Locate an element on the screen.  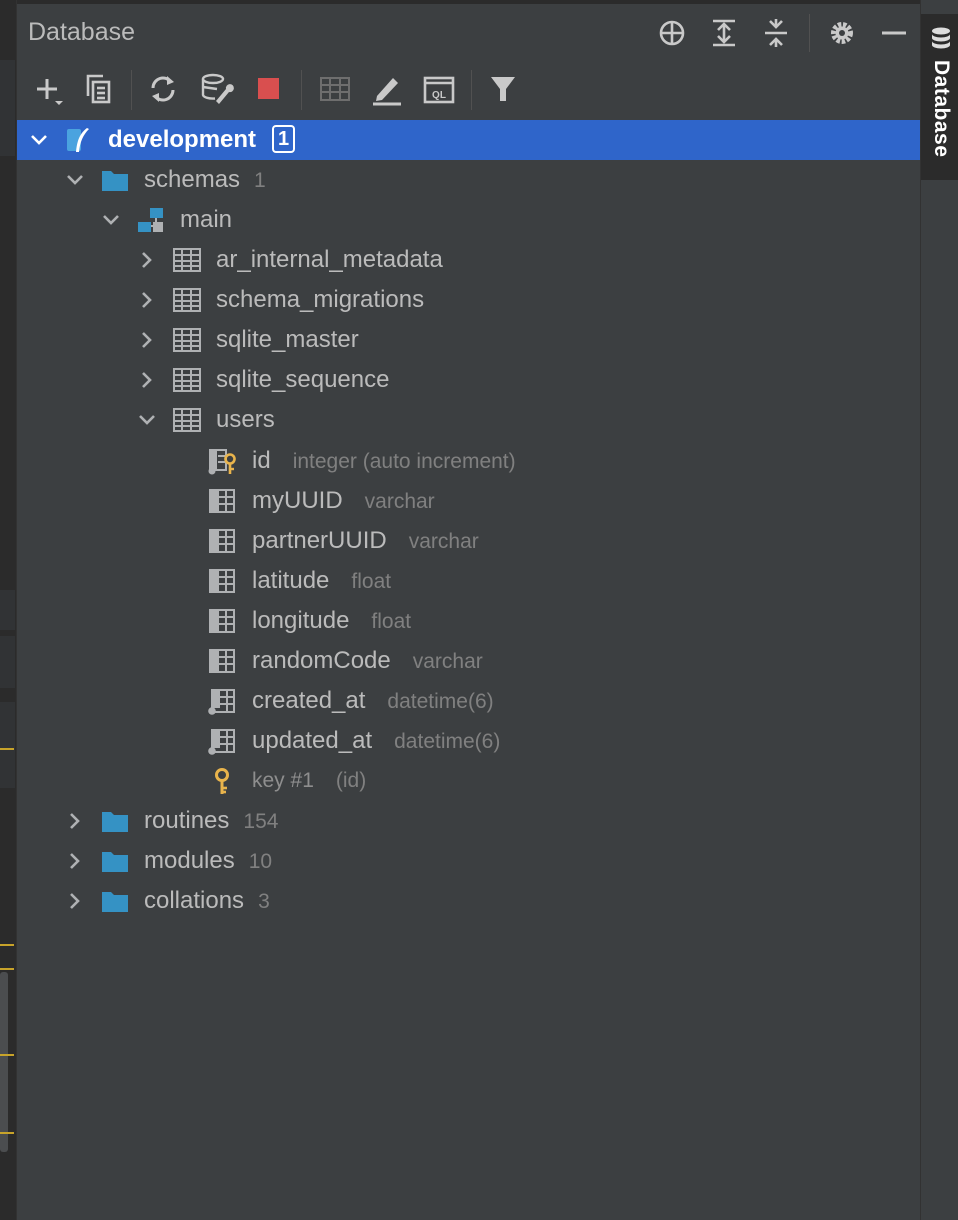
column-name: created_at is located at coordinates (309, 700).